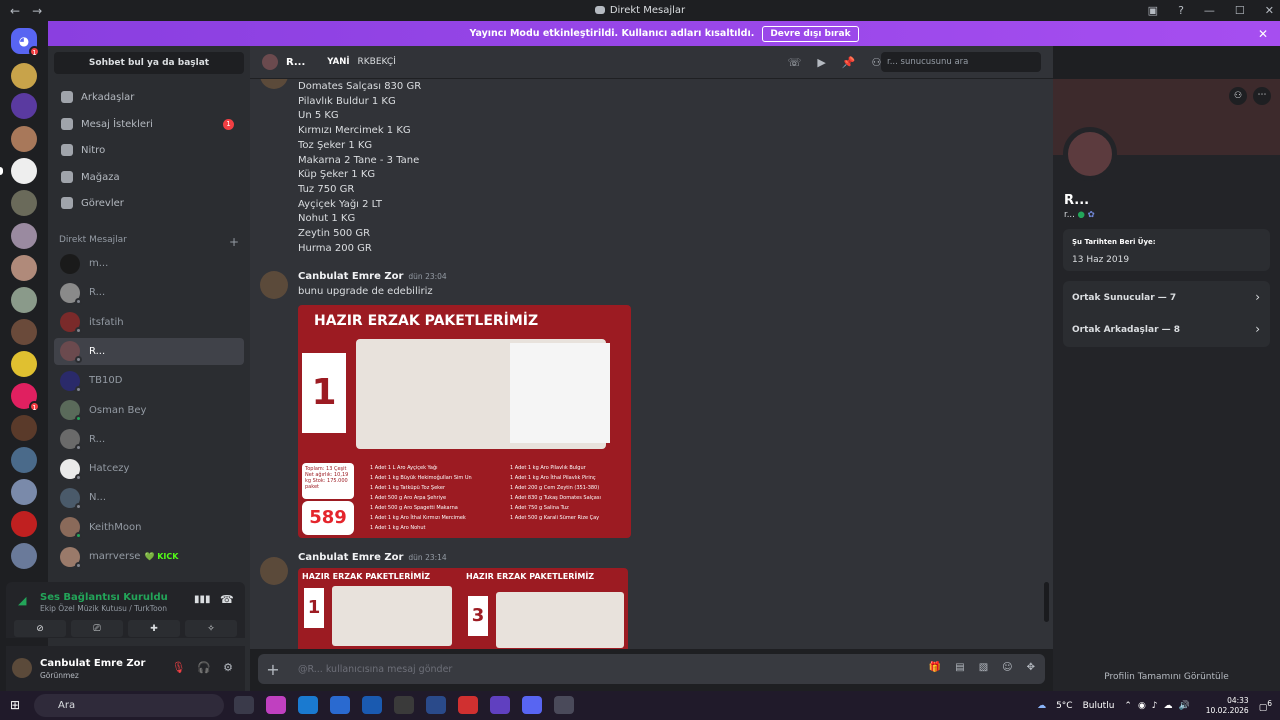 Image resolution: width=1280 pixels, height=720 pixels. What do you see at coordinates (1153, 10) in the screenshot?
I see `inbox-icon: ▣` at bounding box center [1153, 10].